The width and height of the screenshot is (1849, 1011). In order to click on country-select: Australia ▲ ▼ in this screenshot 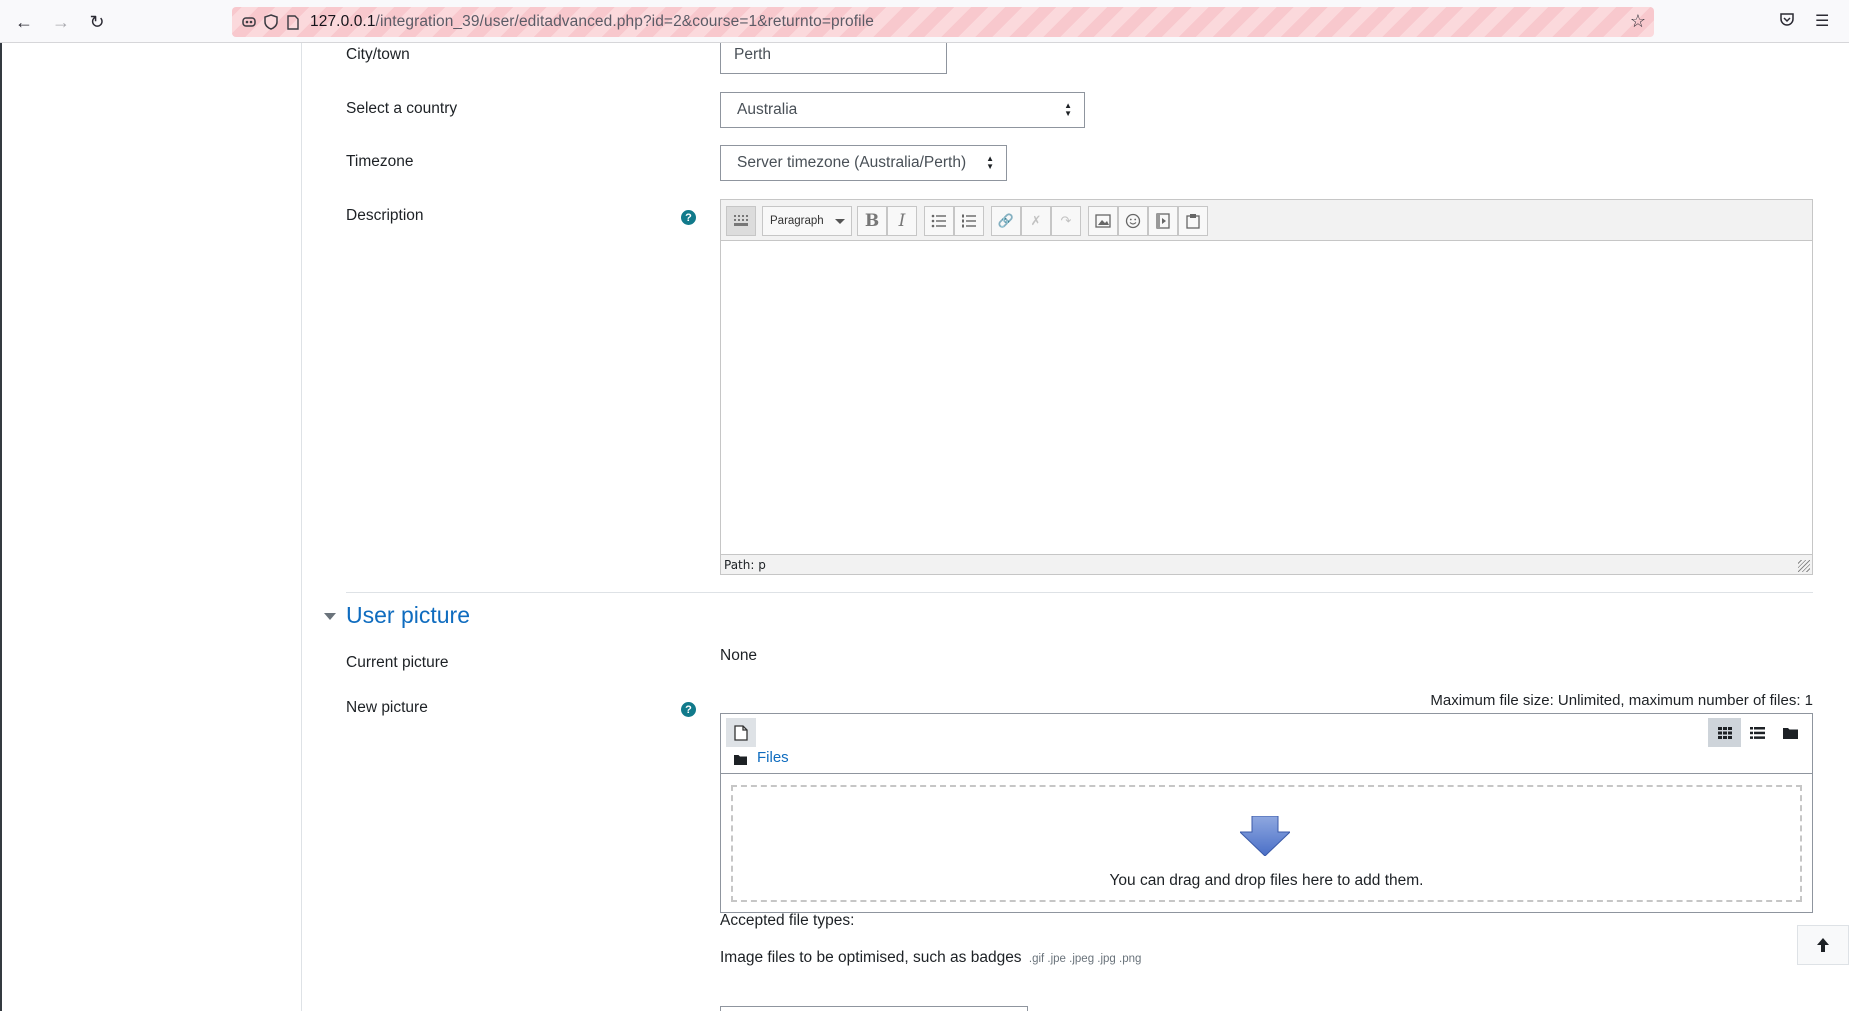, I will do `click(902, 110)`.